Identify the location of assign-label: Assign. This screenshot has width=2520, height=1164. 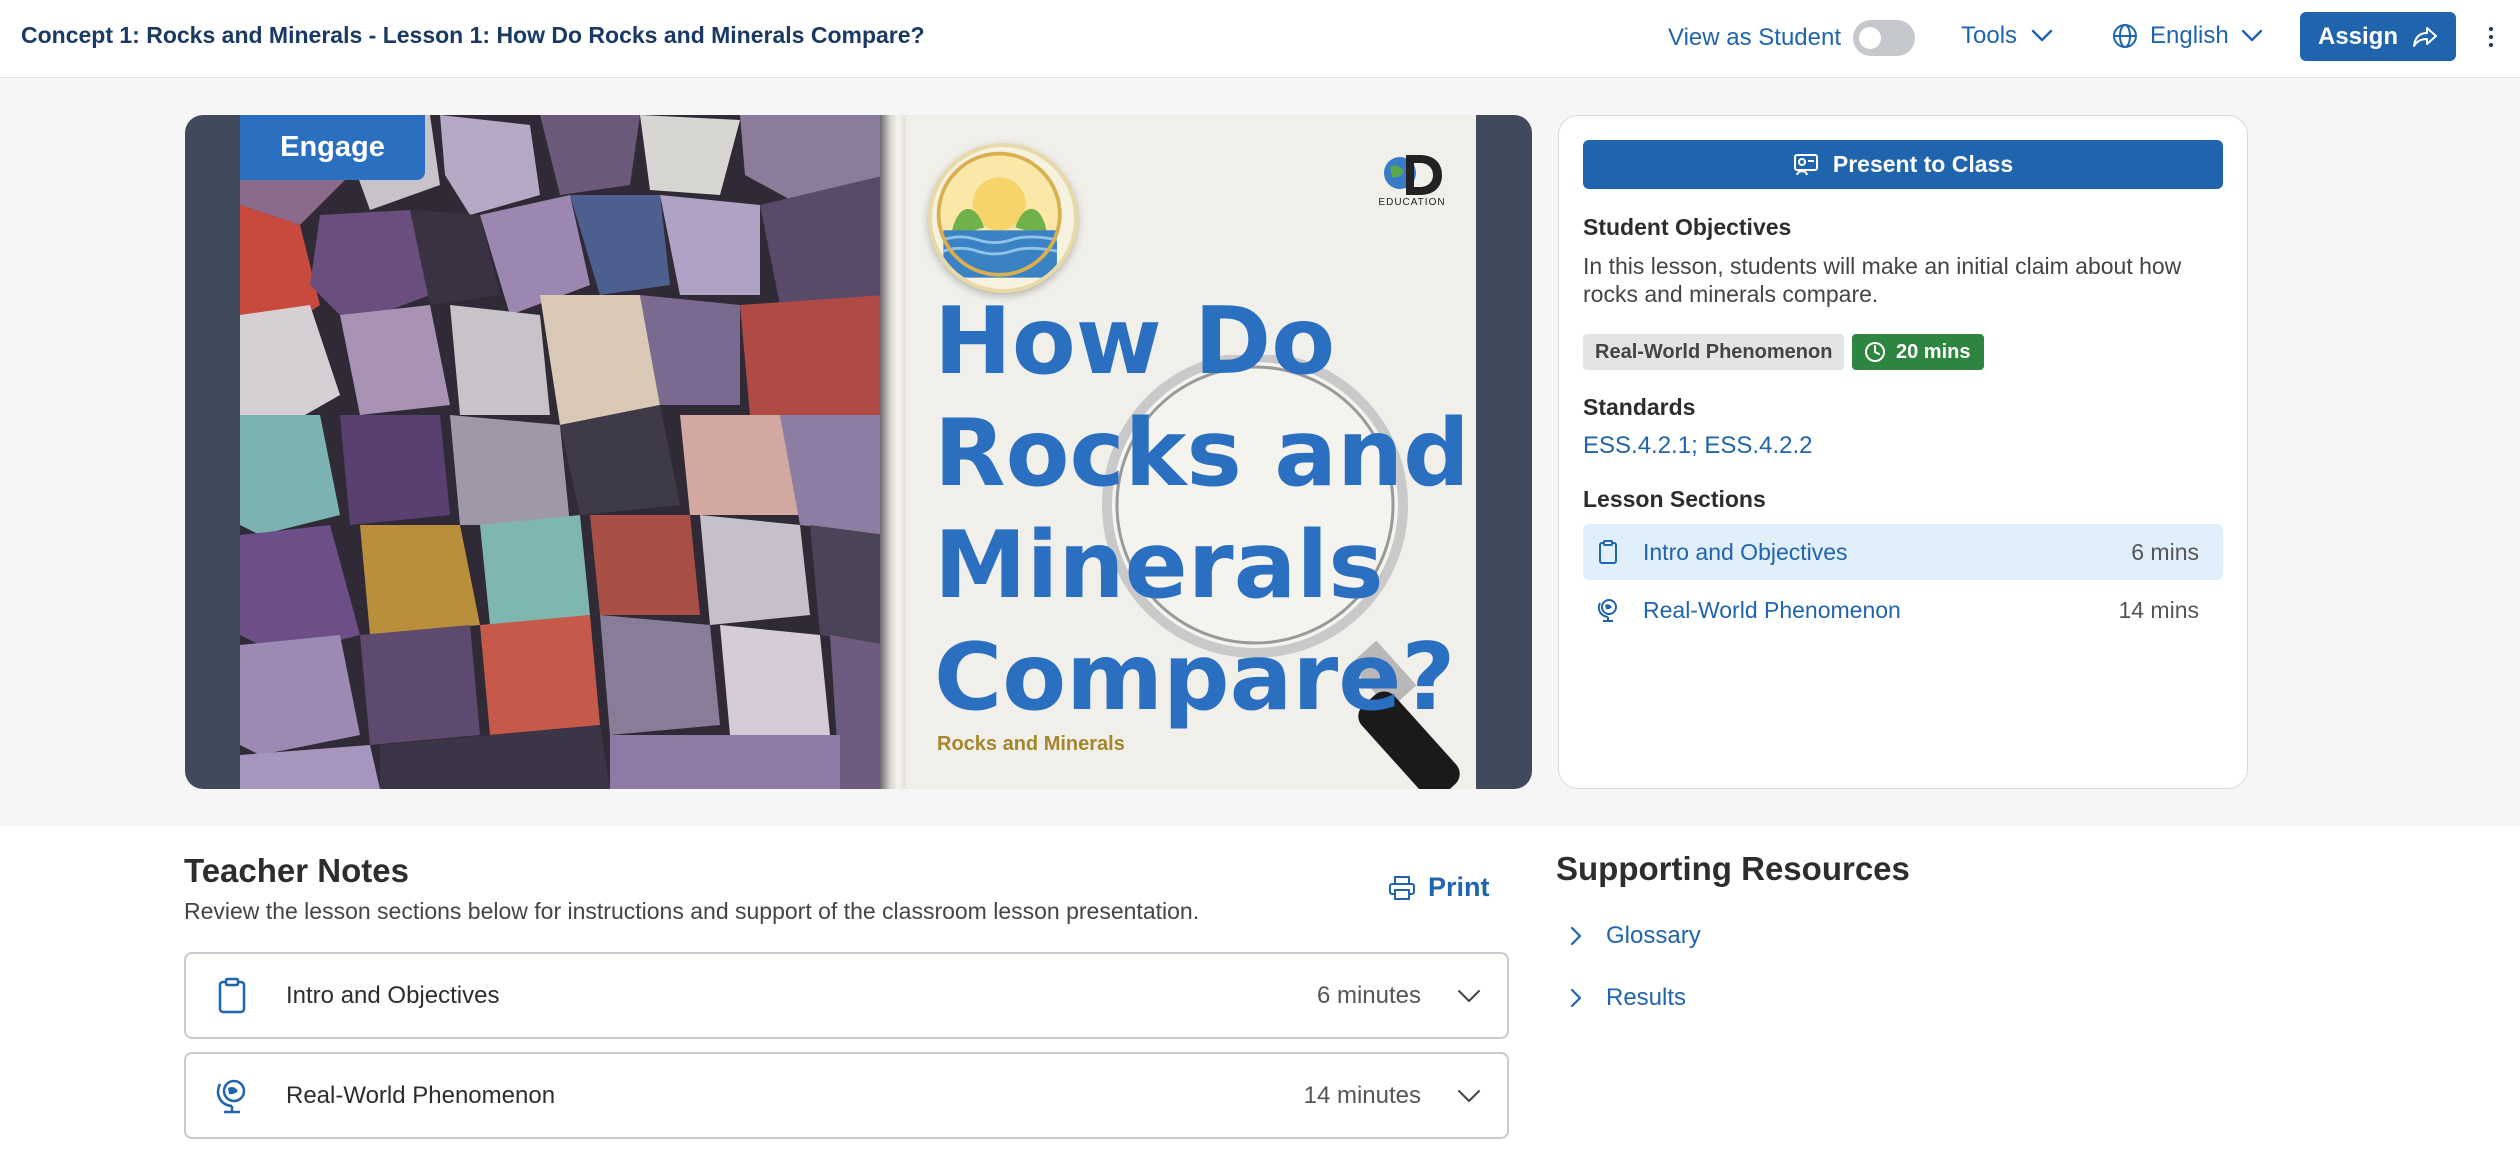
(2357, 36).